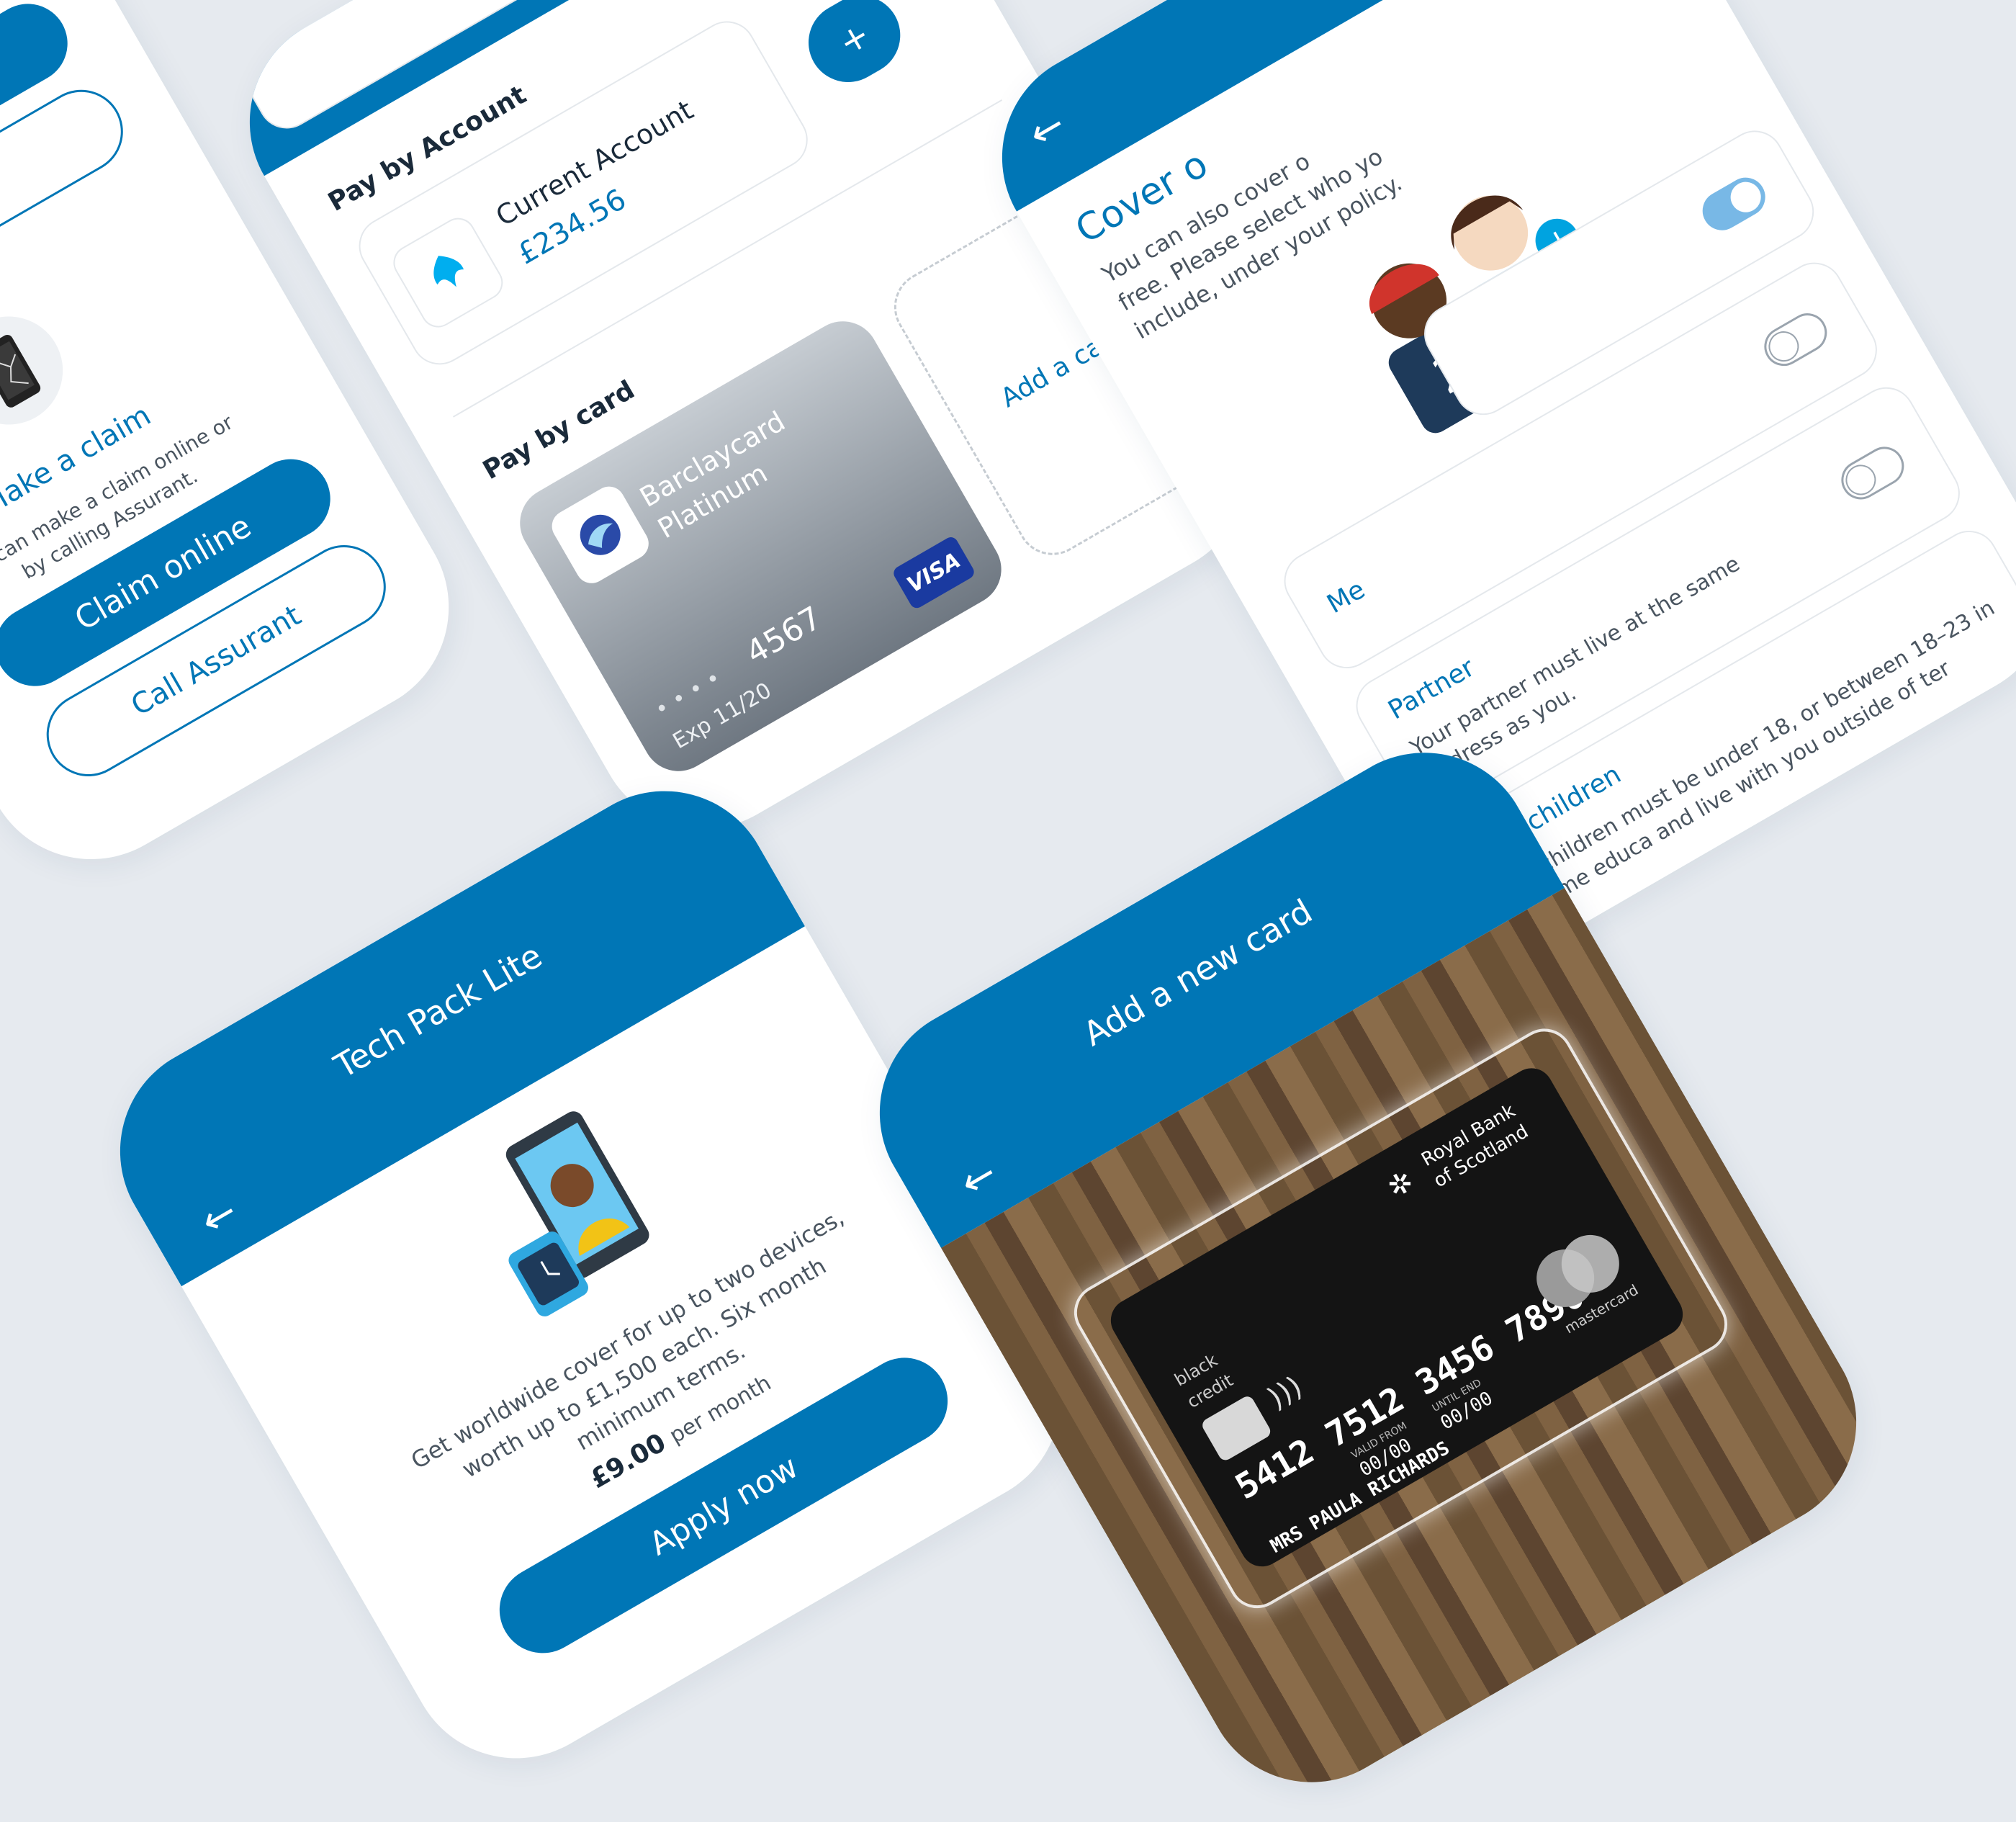 This screenshot has height=1822, width=2016. What do you see at coordinates (1873, 473) in the screenshot?
I see `toggle-partner` at bounding box center [1873, 473].